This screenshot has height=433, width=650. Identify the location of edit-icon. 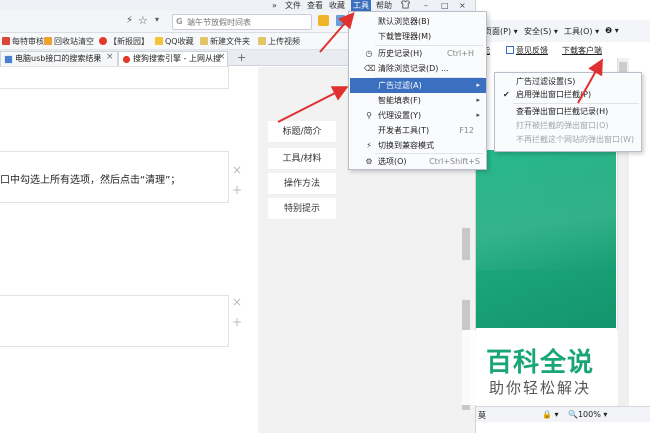
(510, 50).